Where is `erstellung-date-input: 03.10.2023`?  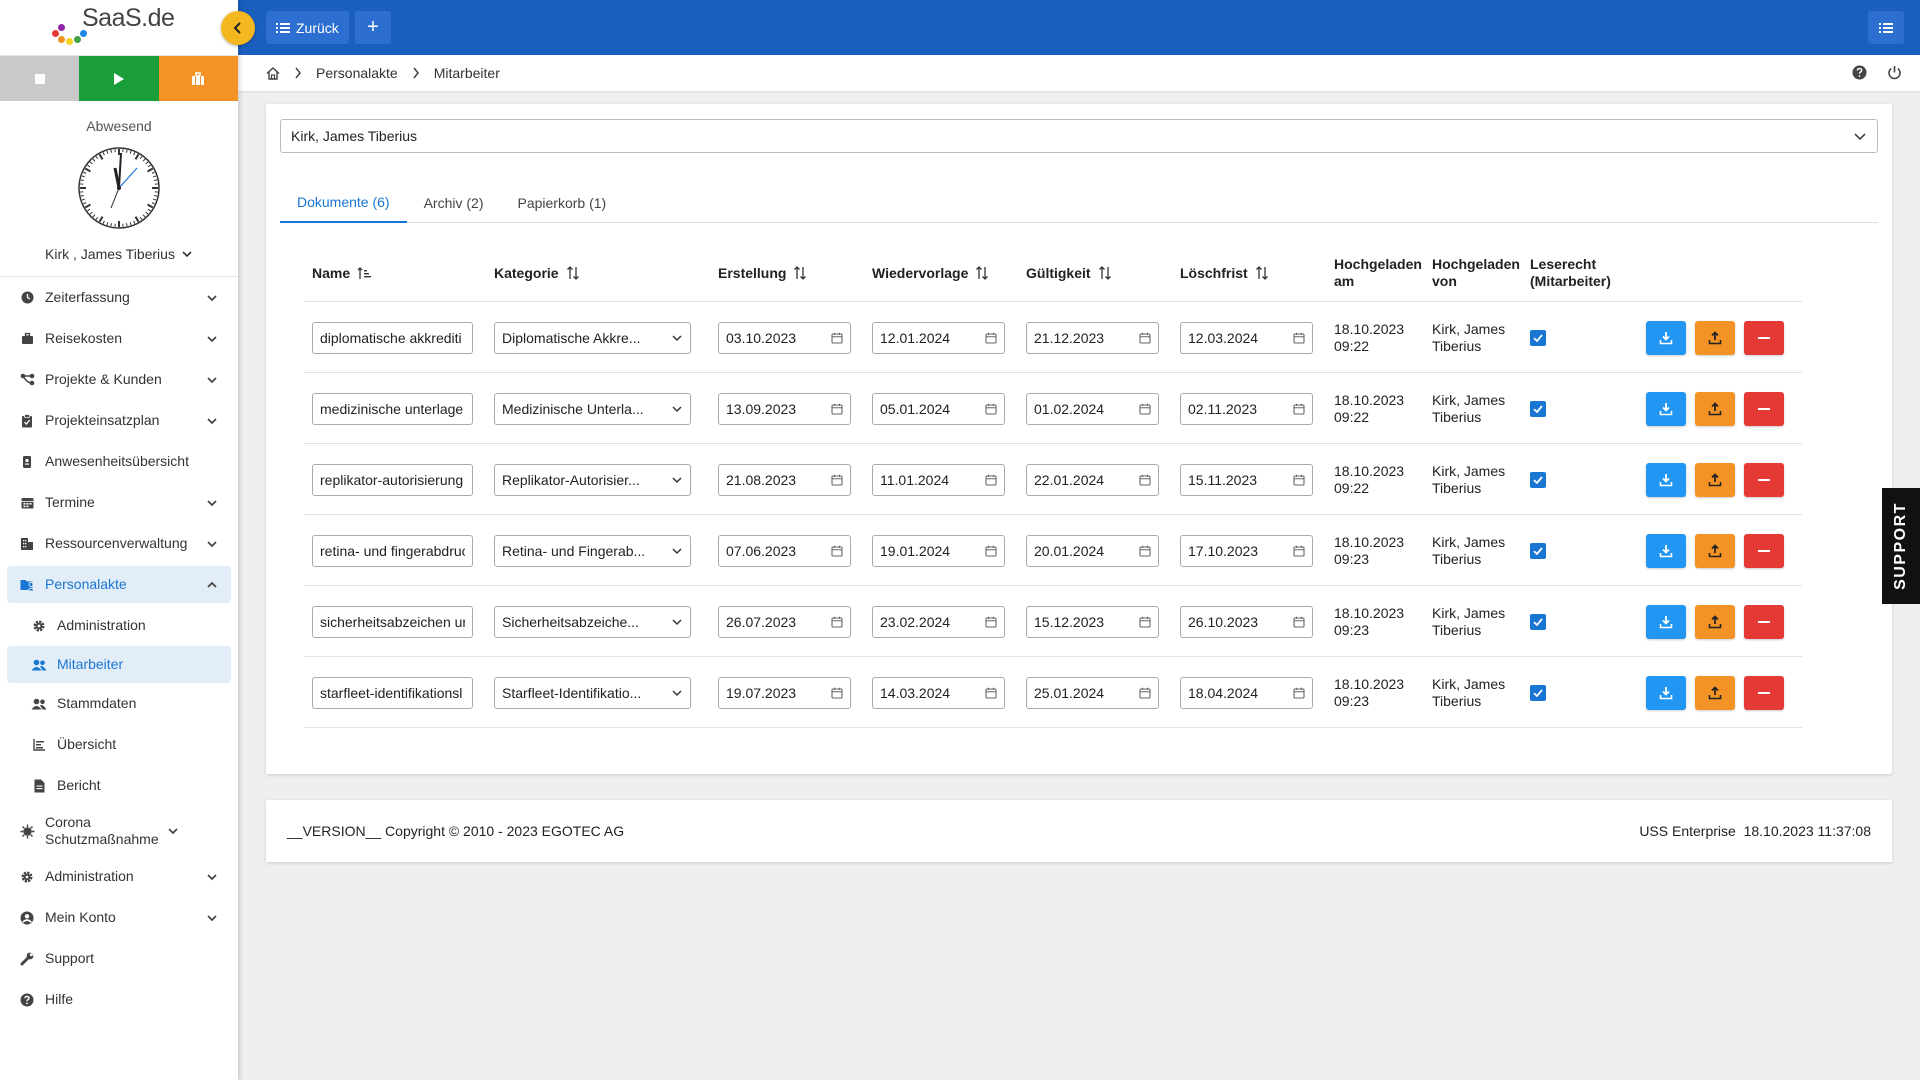
erstellung-date-input: 03.10.2023 is located at coordinates (784, 337).